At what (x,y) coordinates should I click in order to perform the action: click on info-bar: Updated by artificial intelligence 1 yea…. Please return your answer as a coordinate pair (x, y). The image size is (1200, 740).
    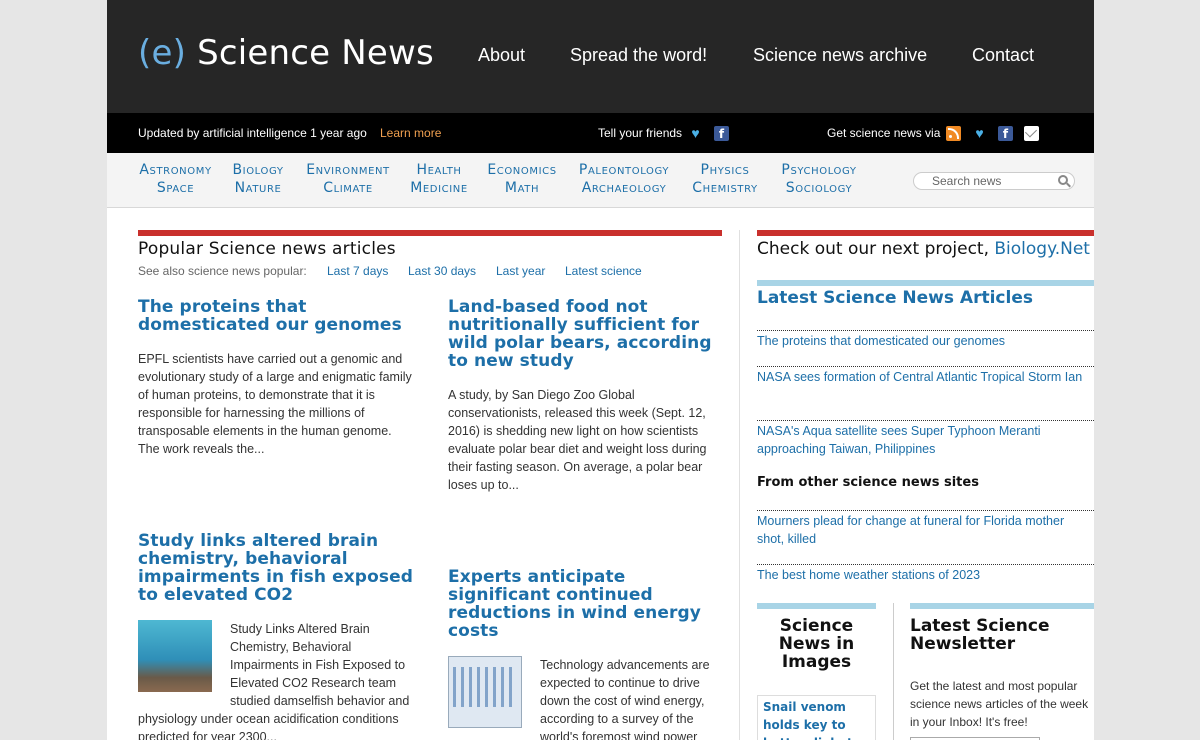
    Looking at the image, I should click on (600, 133).